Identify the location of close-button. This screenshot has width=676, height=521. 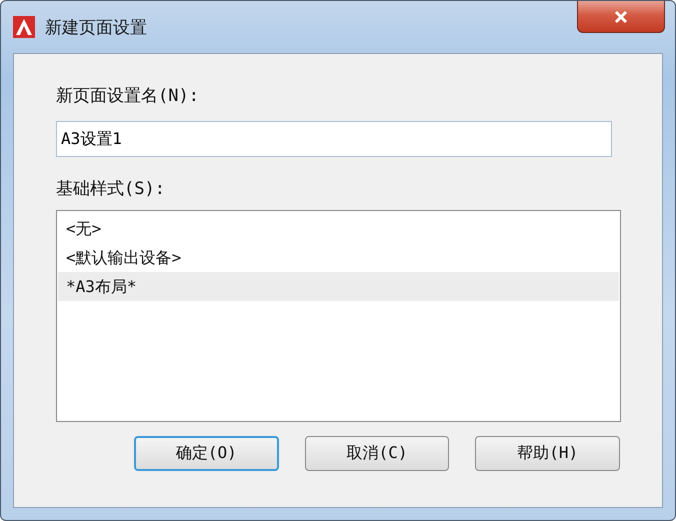
(621, 17).